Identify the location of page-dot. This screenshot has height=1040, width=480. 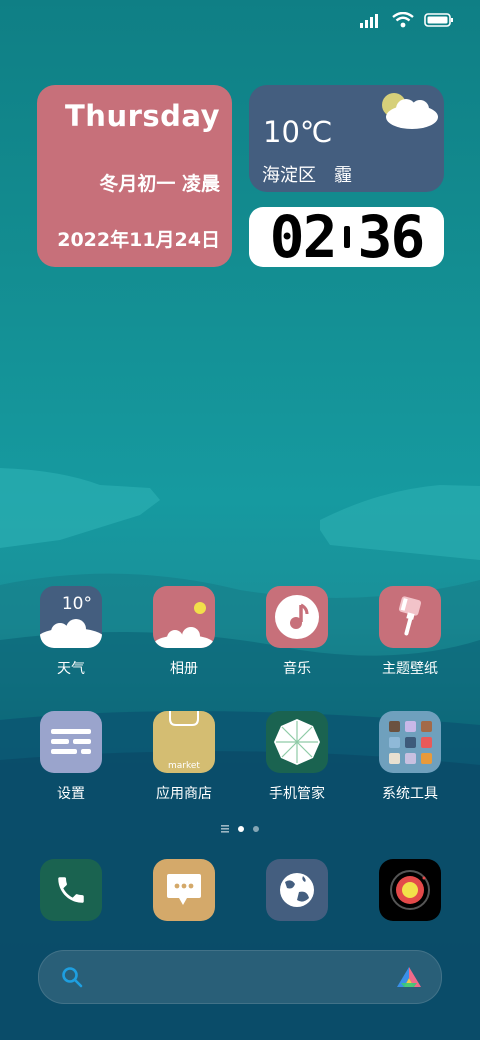
(256, 829).